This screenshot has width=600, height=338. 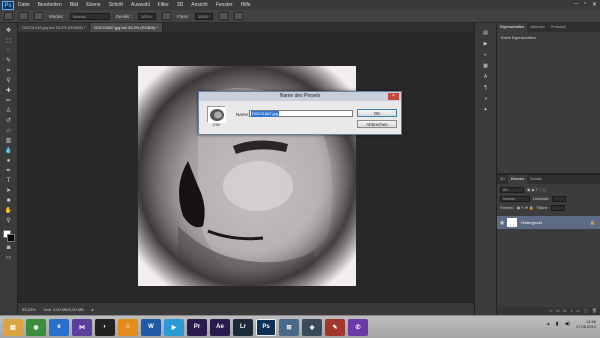 What do you see at coordinates (551, 311) in the screenshot?
I see `link-layers-icon: ∞` at bounding box center [551, 311].